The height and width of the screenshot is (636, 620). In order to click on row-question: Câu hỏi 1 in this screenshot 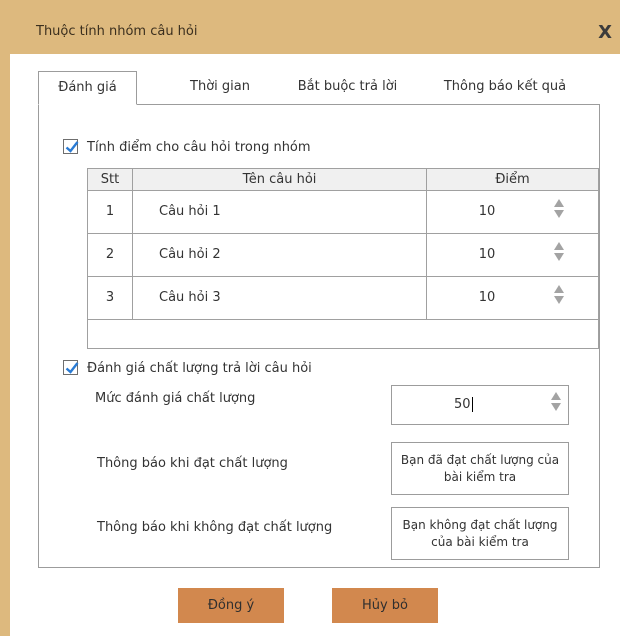, I will do `click(280, 212)`.